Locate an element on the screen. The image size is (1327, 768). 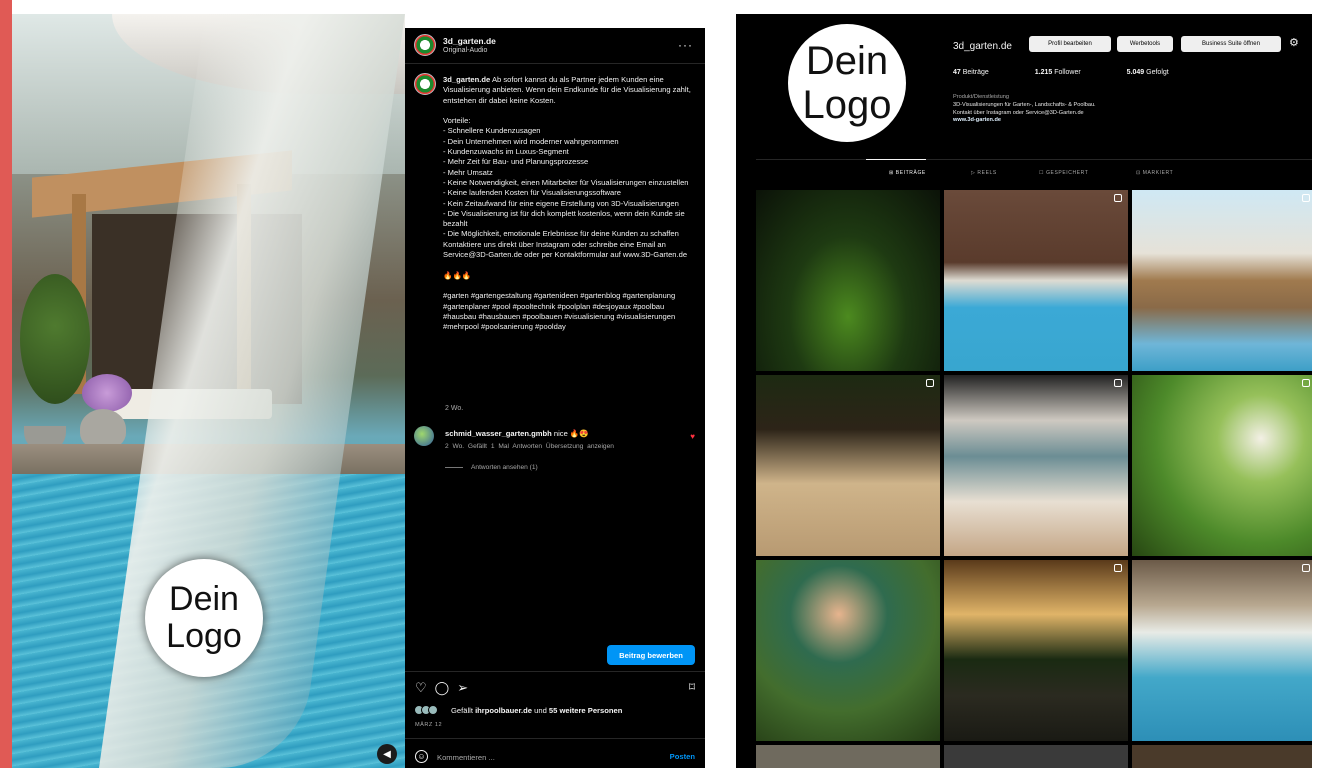
liker-avatars is located at coordinates (427, 710).